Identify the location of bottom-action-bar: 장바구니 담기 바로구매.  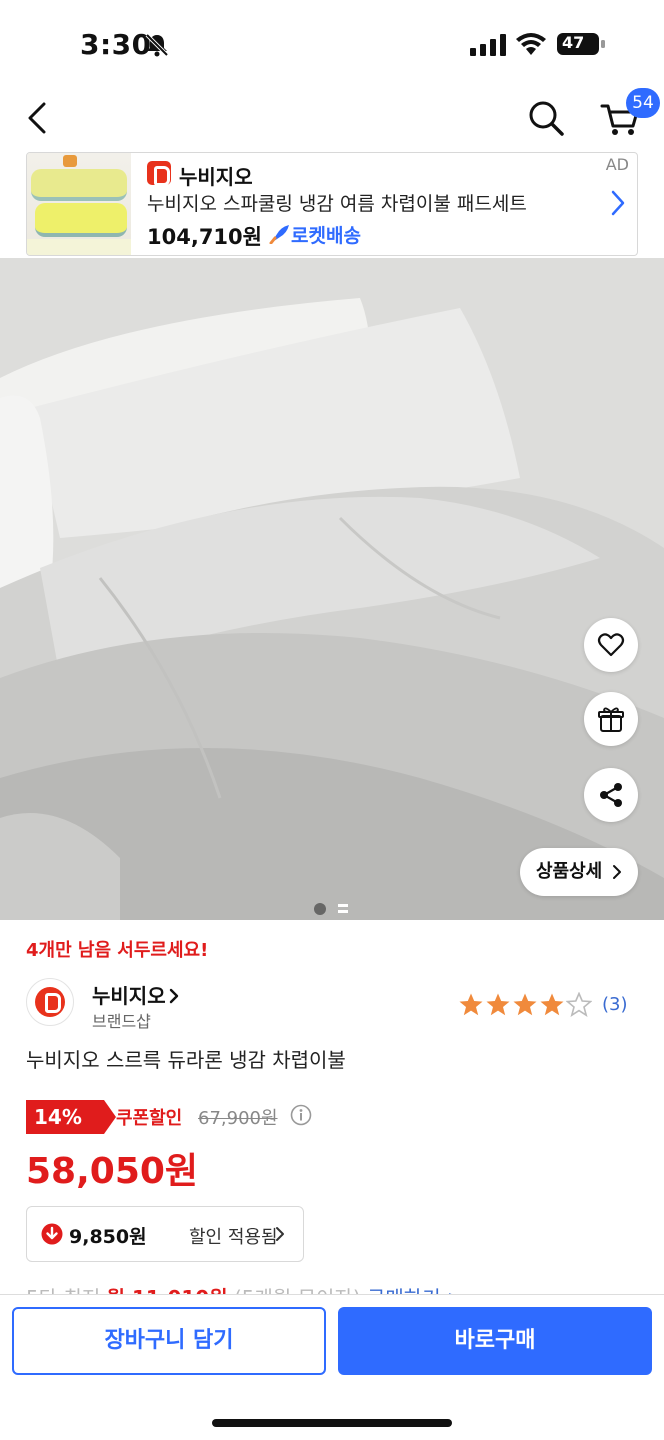
(332, 1367).